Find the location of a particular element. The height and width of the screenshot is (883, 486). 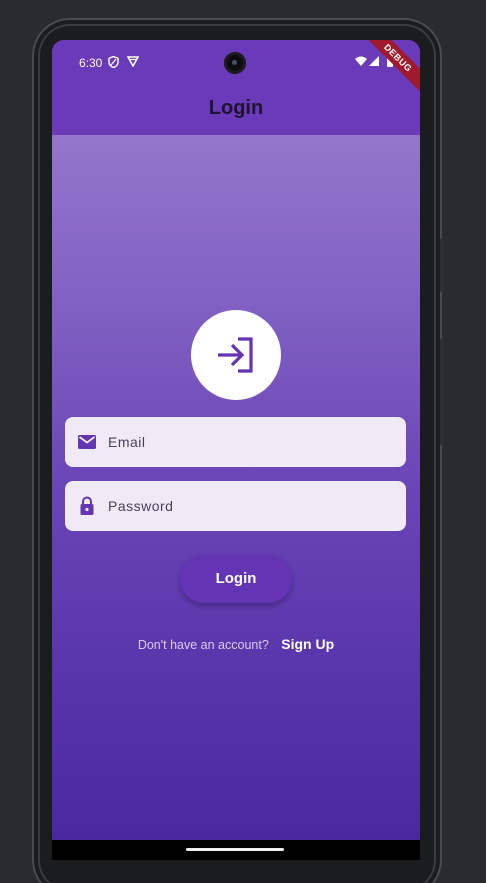

mail-icon is located at coordinates (87, 442).